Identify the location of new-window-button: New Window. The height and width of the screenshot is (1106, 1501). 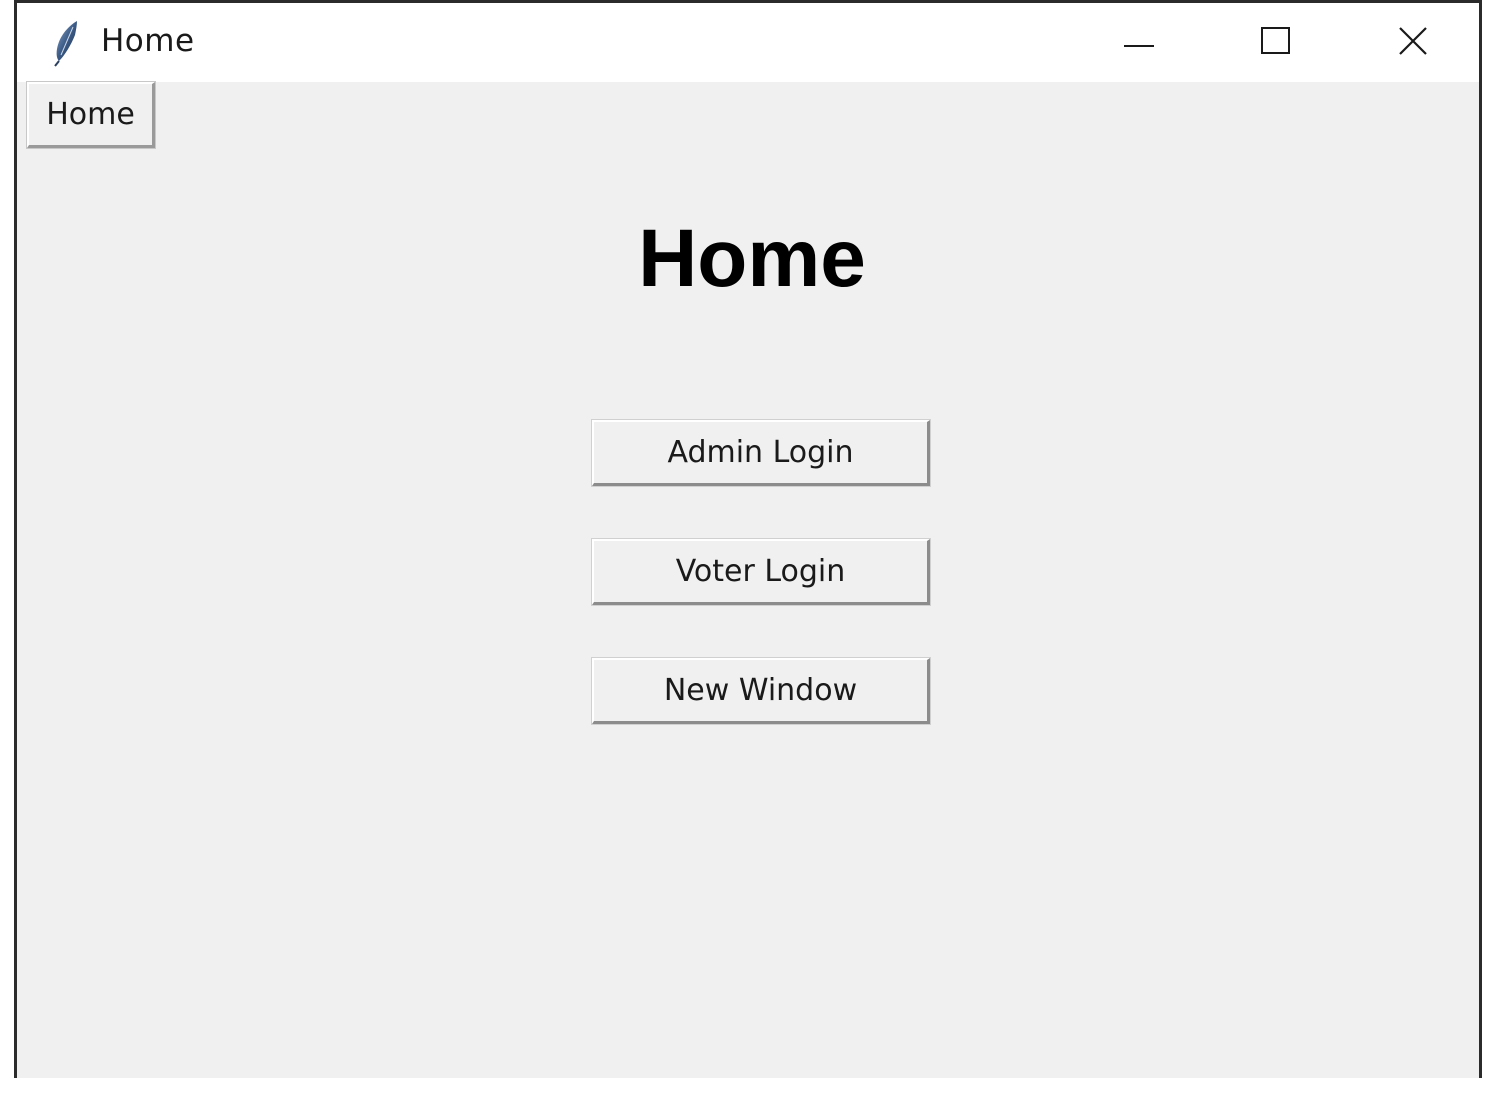
(761, 691).